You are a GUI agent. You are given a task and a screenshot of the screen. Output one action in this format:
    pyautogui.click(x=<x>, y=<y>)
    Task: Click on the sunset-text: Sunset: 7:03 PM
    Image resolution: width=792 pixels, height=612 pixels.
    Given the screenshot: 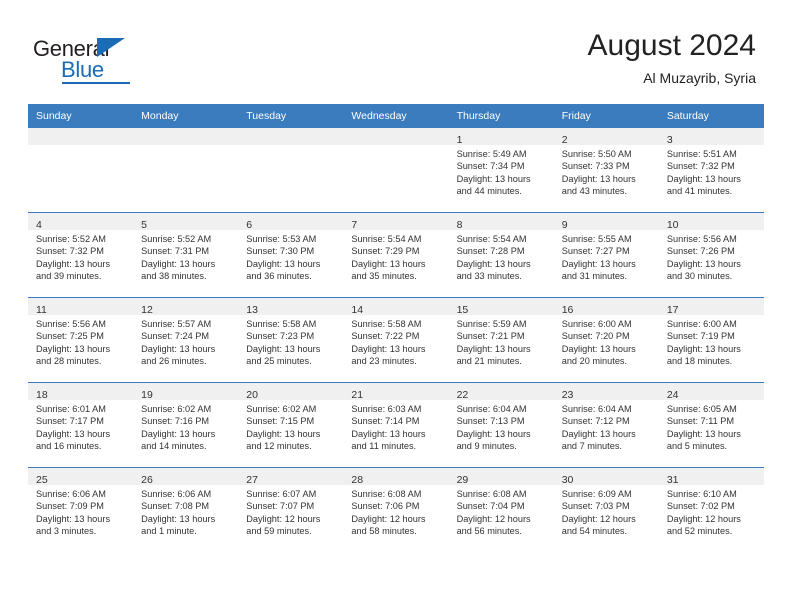 What is the action you would take?
    pyautogui.click(x=595, y=506)
    